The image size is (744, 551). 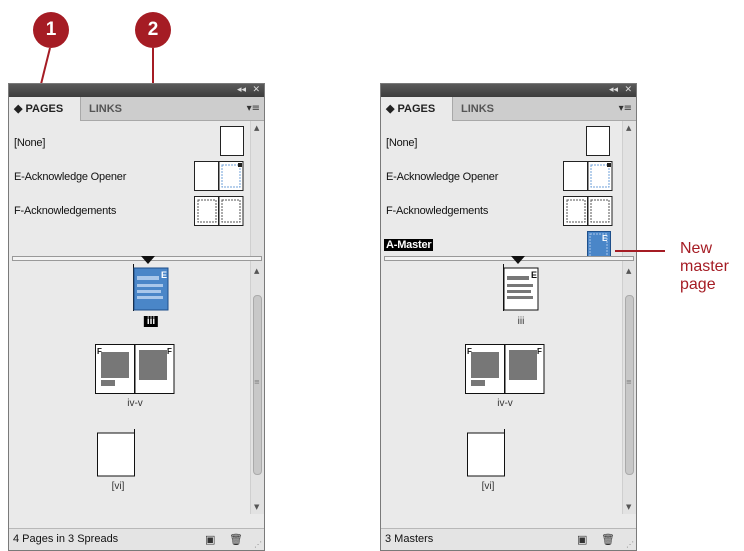 I want to click on annotation-line-1: New, so click(x=696, y=248).